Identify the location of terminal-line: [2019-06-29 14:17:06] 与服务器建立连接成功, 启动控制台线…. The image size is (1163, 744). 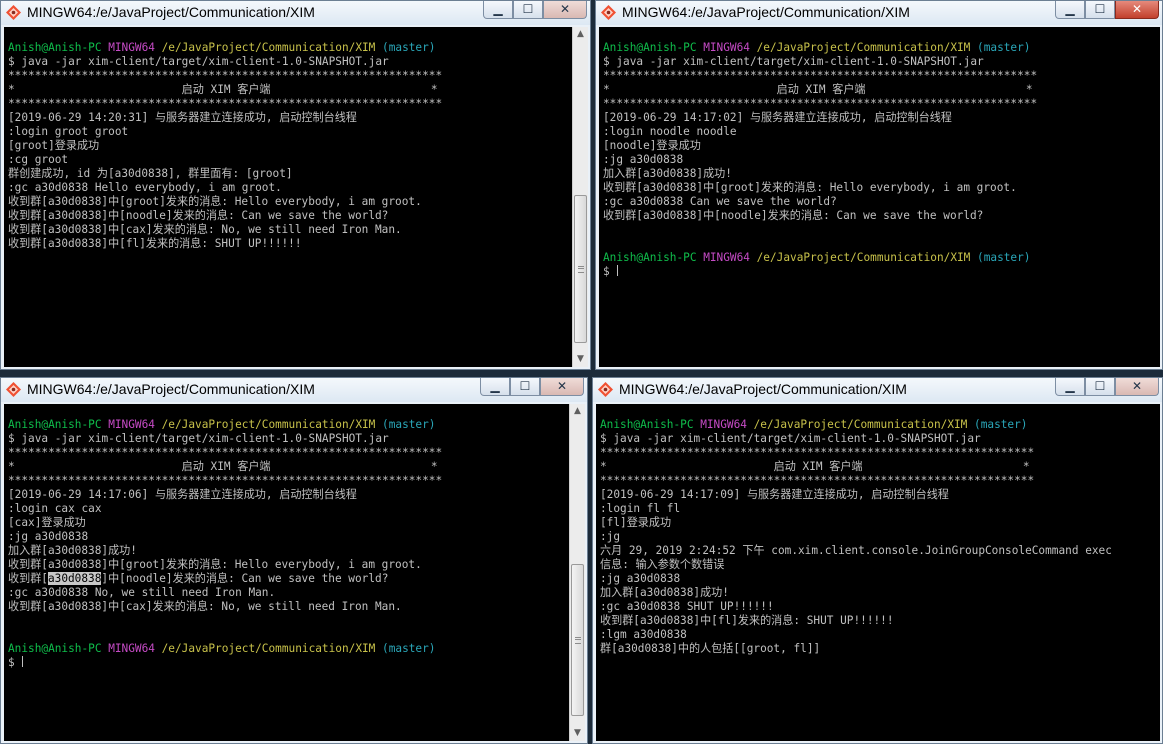
(288, 495).